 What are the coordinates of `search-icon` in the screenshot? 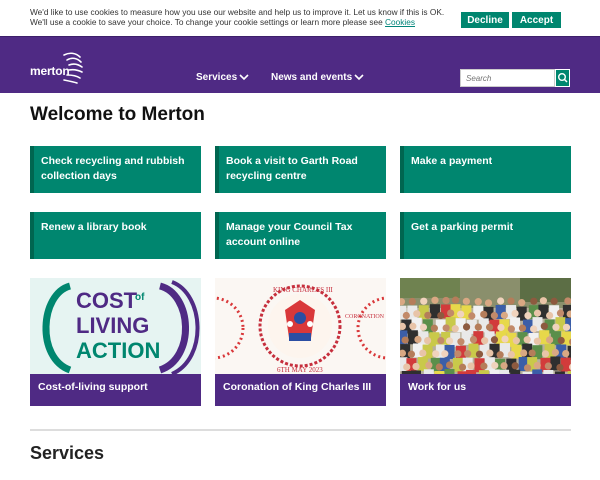 It's located at (563, 78).